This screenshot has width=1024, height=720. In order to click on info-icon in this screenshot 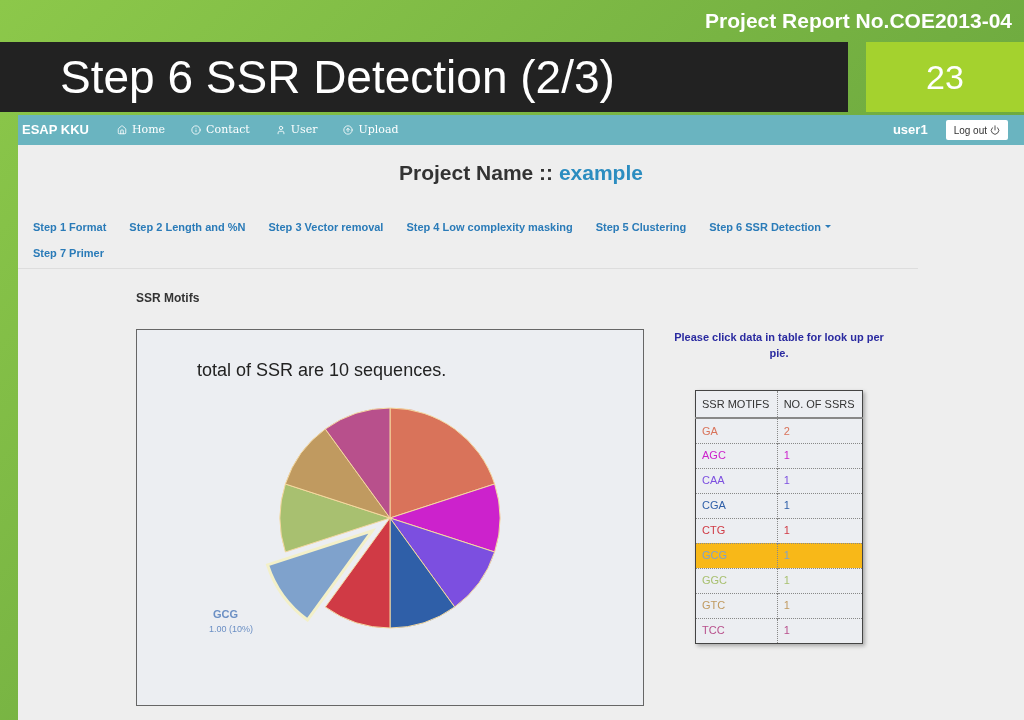, I will do `click(196, 130)`.